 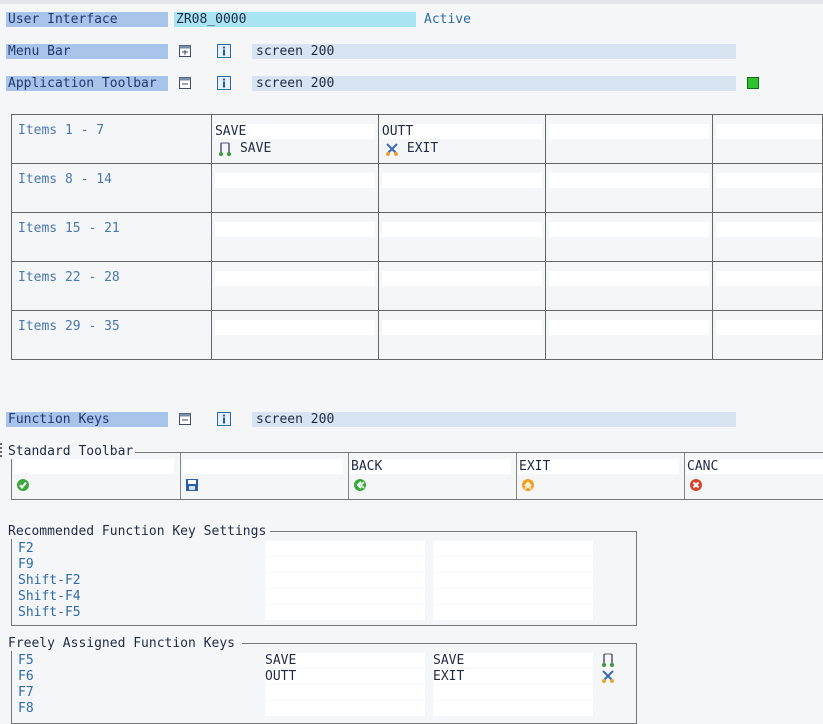 I want to click on fkey-label: F9, so click(x=26, y=564).